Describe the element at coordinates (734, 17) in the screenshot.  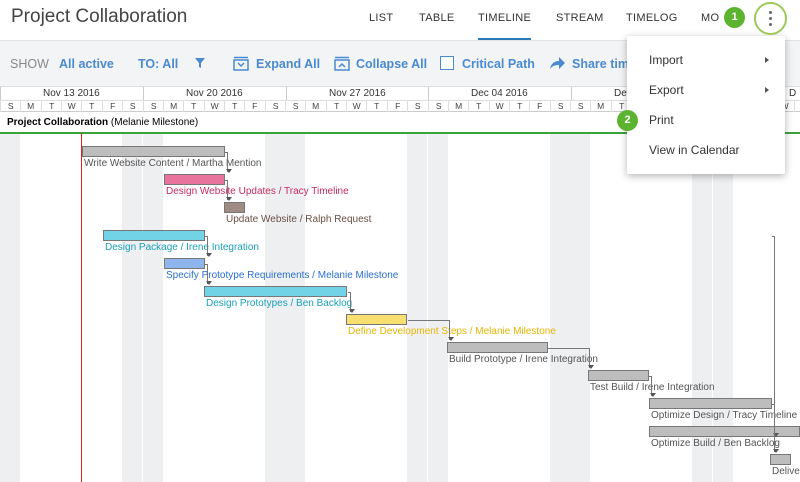
I see `step-badge-1: 1` at that location.